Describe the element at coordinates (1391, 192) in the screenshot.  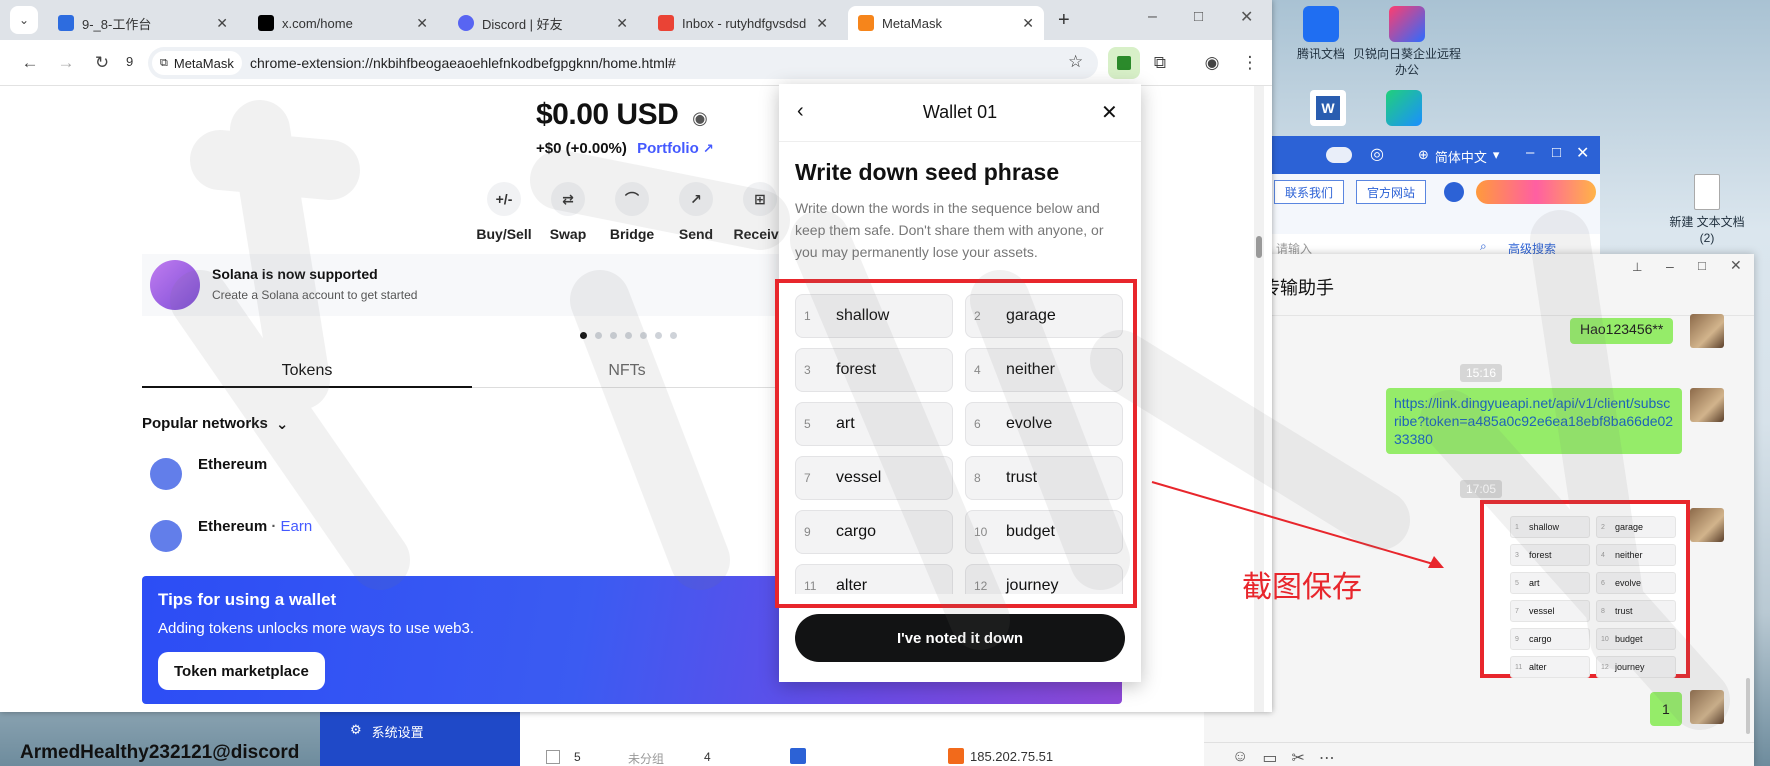
I see `official-site-button: 官方网站` at that location.